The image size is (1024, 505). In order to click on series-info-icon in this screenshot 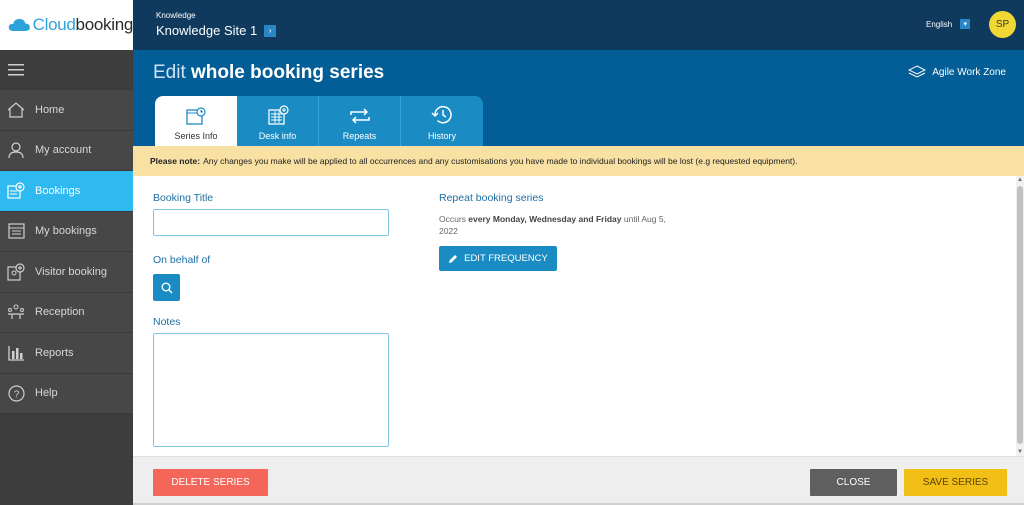, I will do `click(196, 116)`.